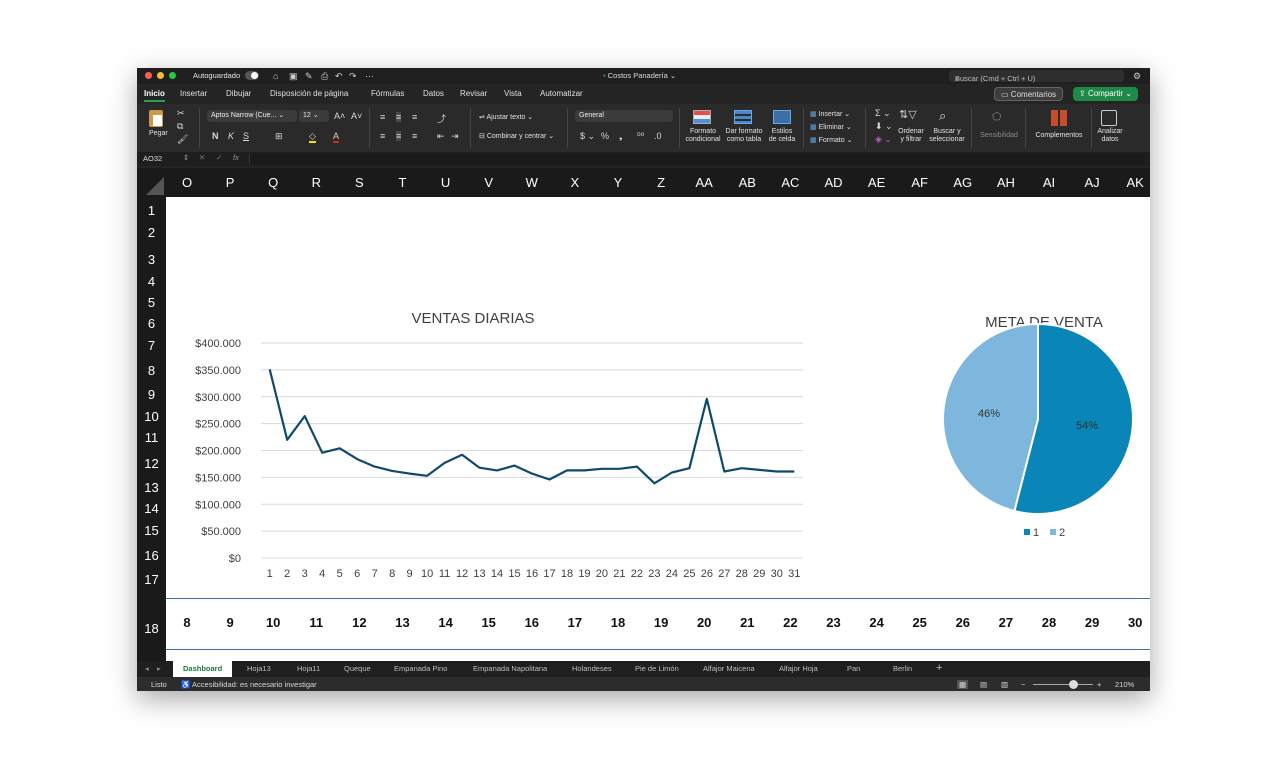 The image size is (1284, 757). What do you see at coordinates (148, 75) in the screenshot?
I see `close-window-button` at bounding box center [148, 75].